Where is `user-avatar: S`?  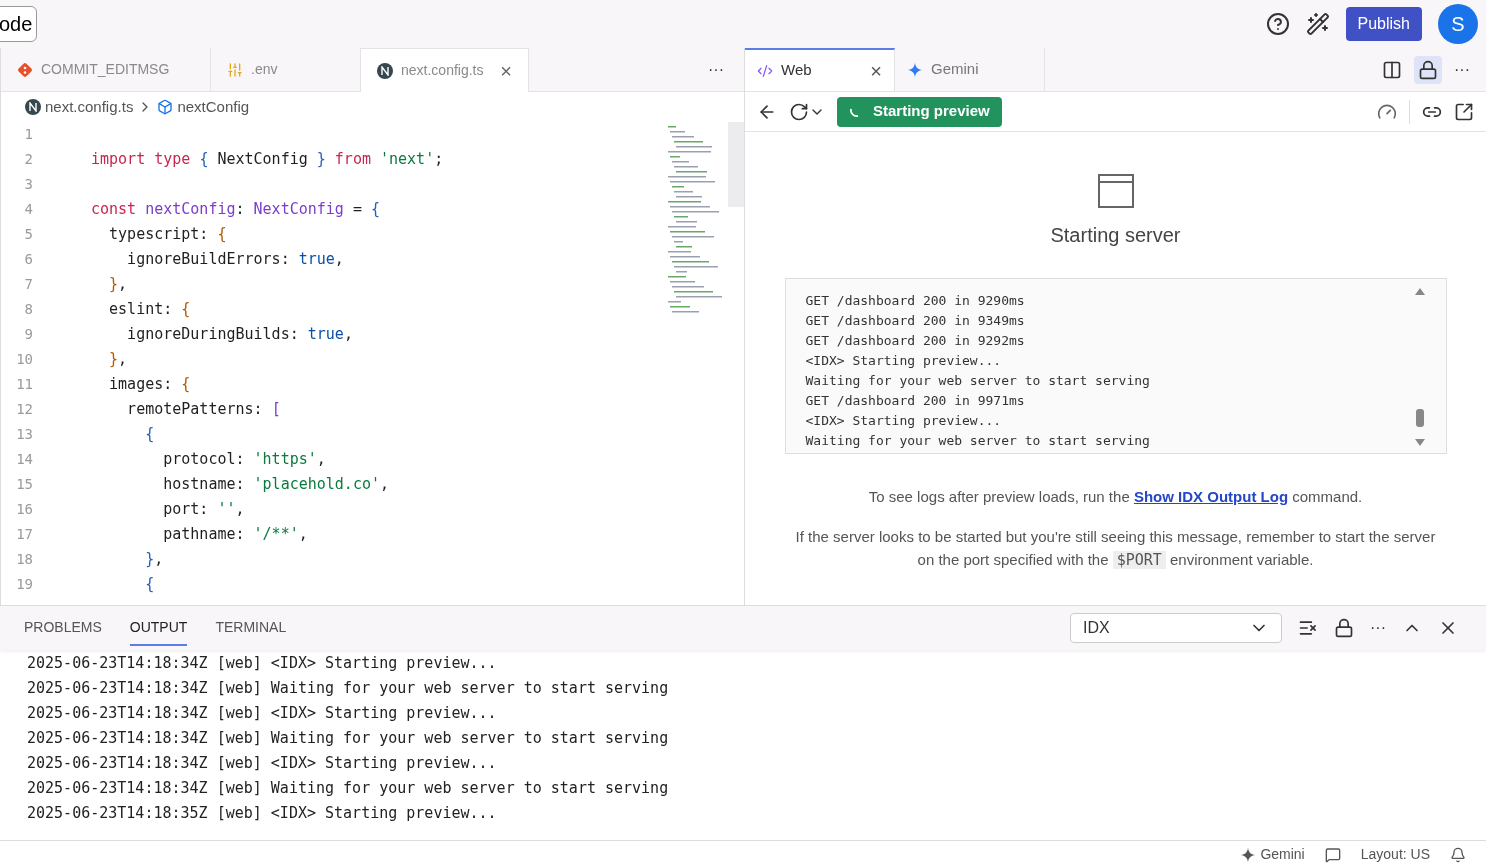 user-avatar: S is located at coordinates (1458, 24).